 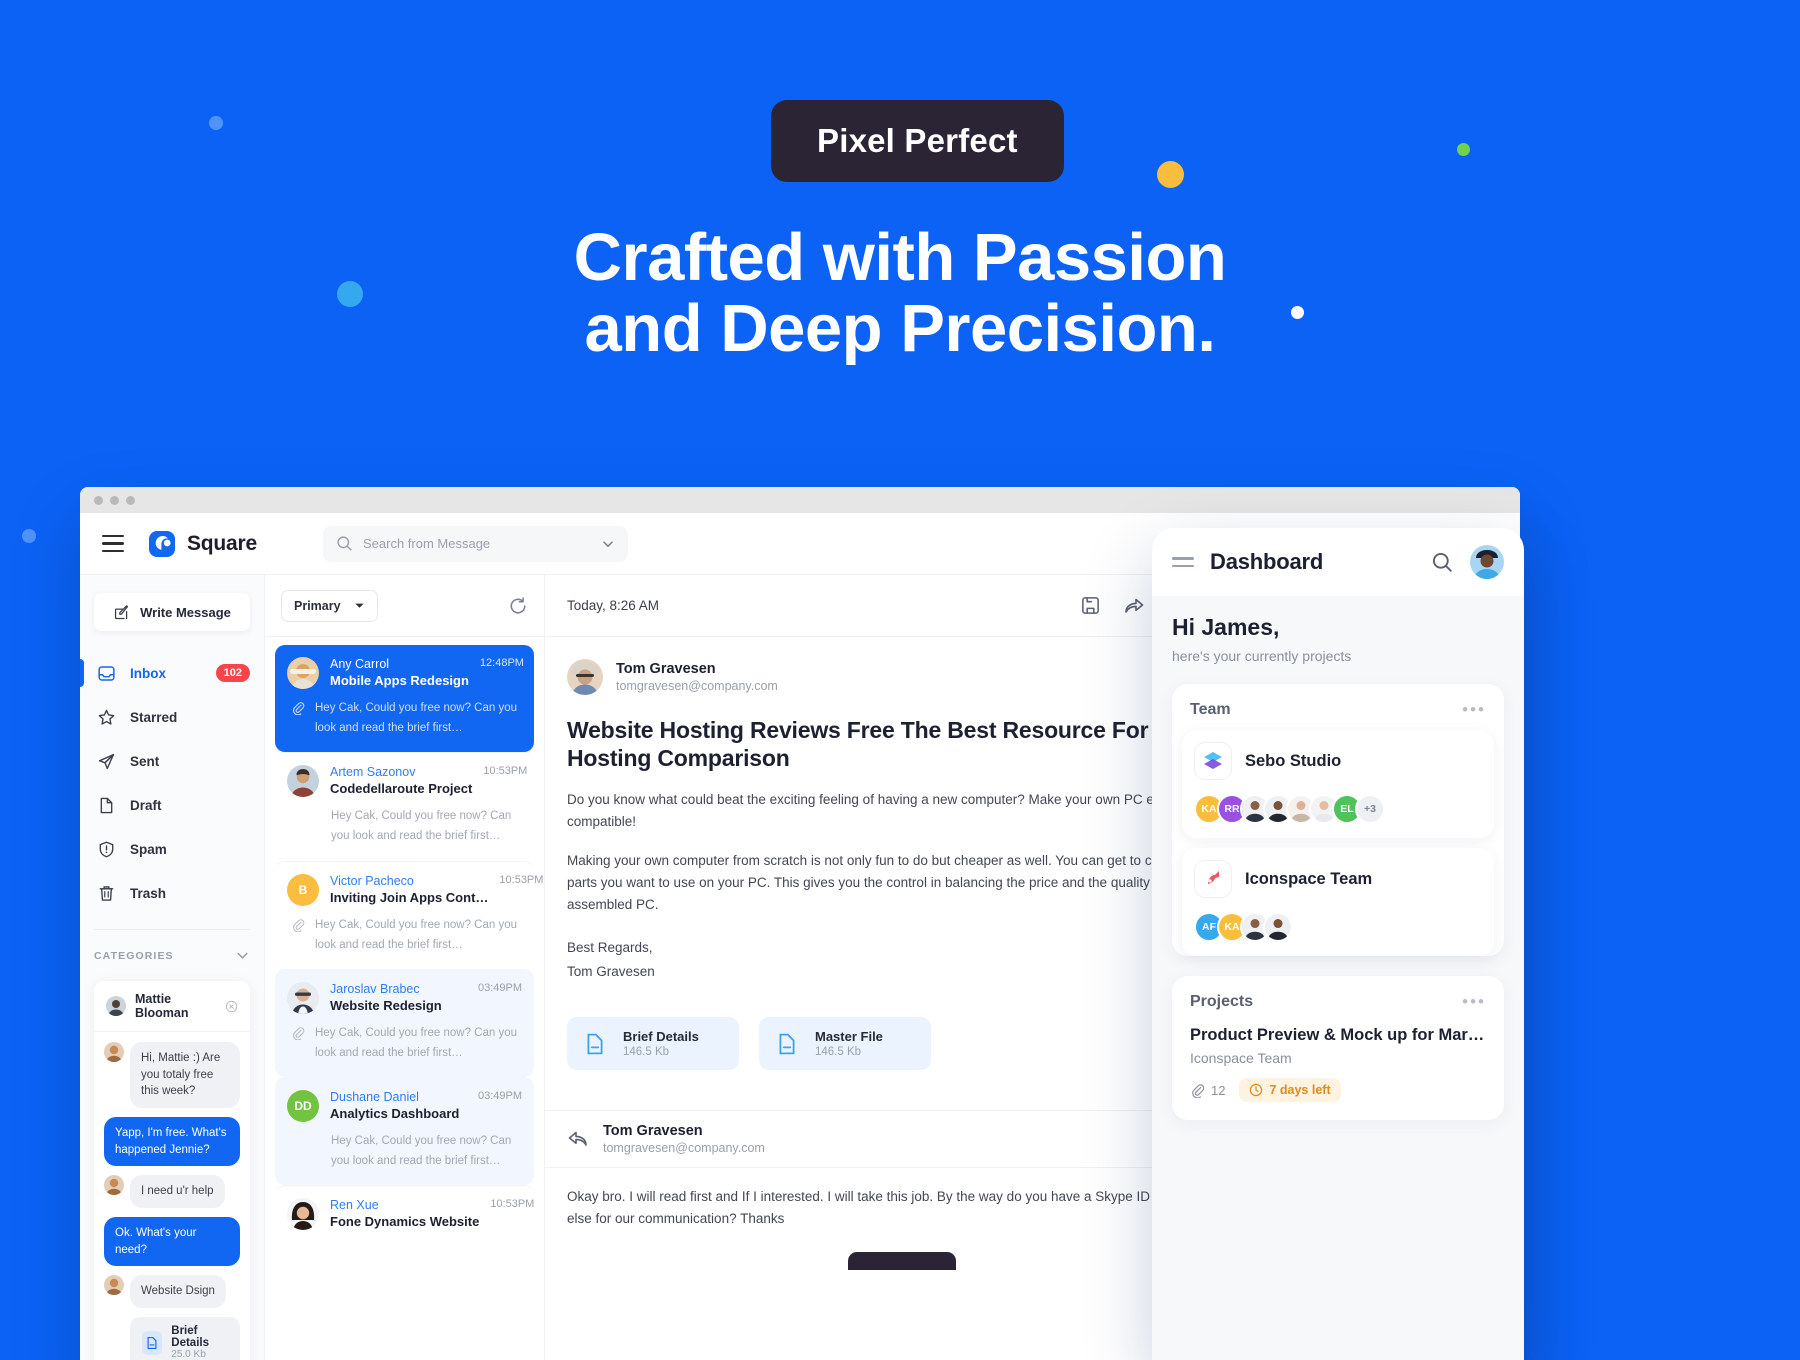 What do you see at coordinates (190, 1337) in the screenshot?
I see `attachment-name: Brief Details` at bounding box center [190, 1337].